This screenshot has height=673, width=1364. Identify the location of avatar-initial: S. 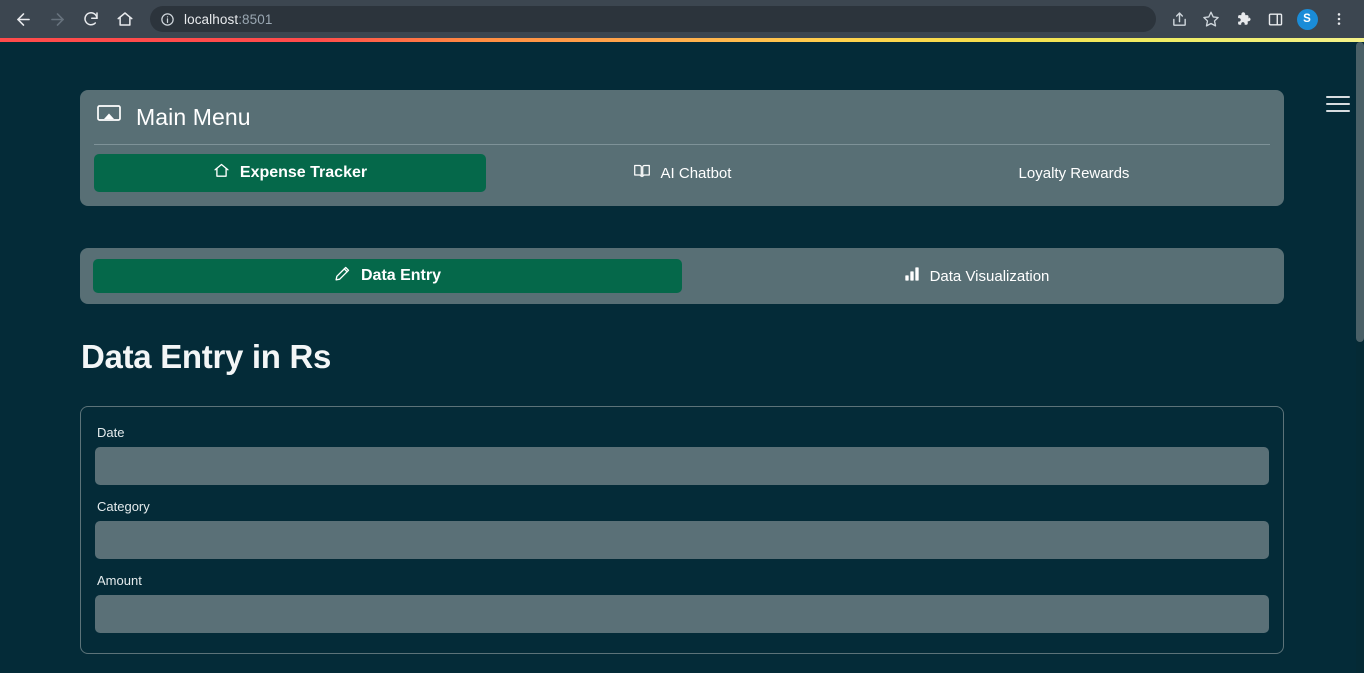
(1307, 19).